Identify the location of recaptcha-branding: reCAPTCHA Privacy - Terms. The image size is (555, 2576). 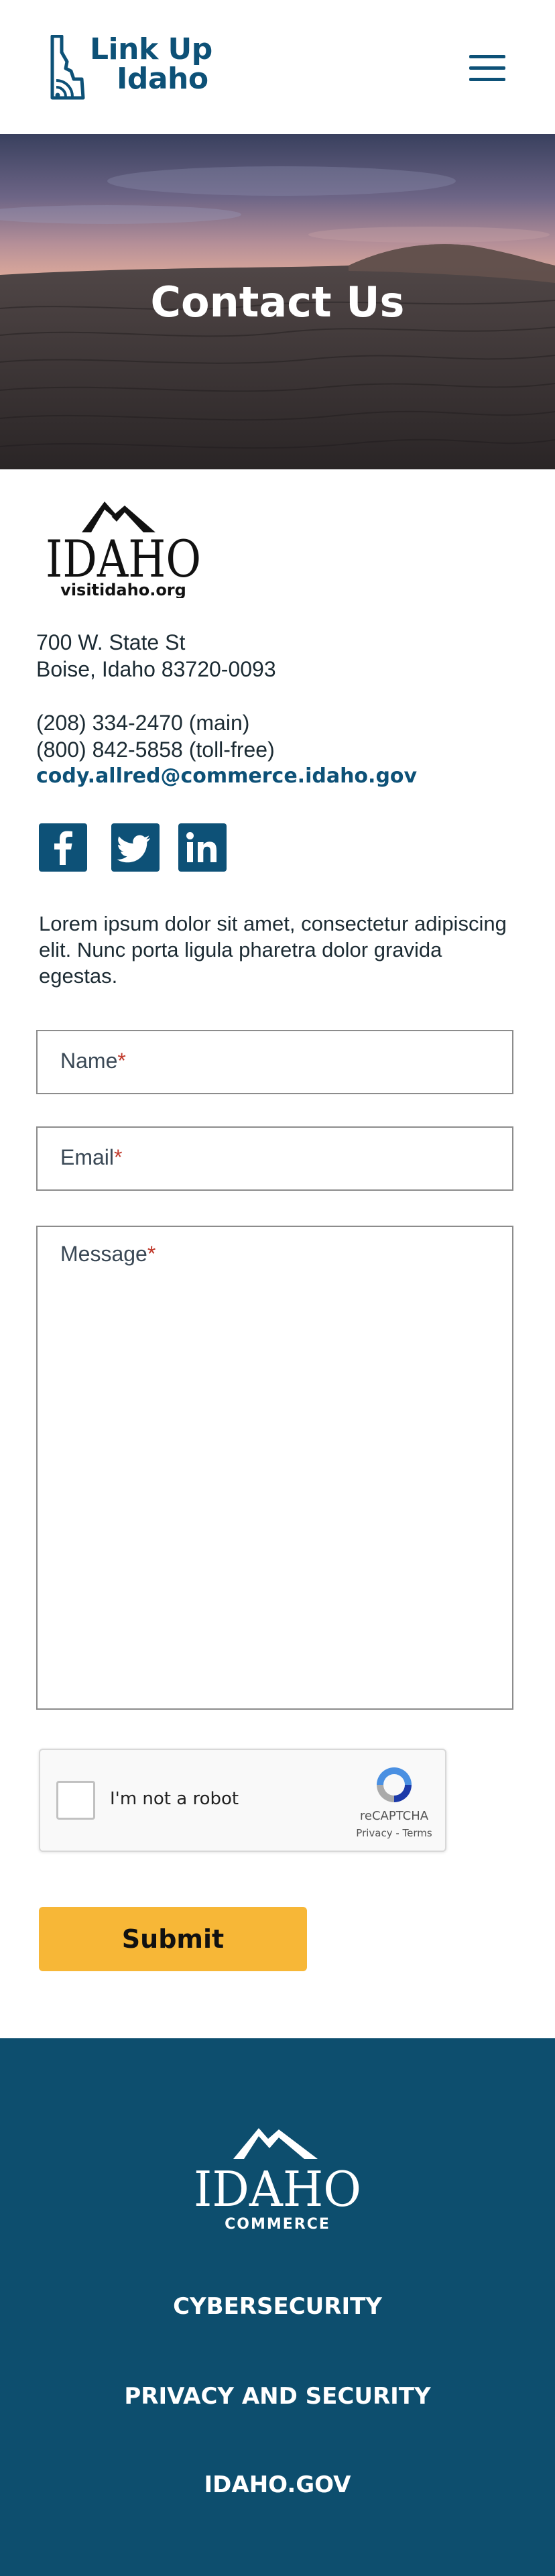
(394, 1801).